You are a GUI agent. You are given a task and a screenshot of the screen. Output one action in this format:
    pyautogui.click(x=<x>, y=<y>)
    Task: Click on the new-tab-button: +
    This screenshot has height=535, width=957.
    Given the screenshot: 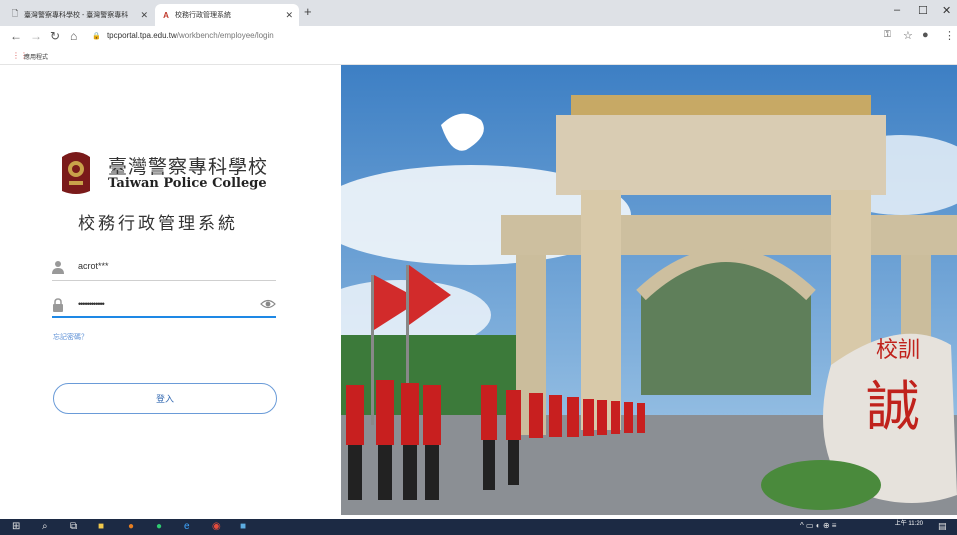 What is the action you would take?
    pyautogui.click(x=308, y=11)
    